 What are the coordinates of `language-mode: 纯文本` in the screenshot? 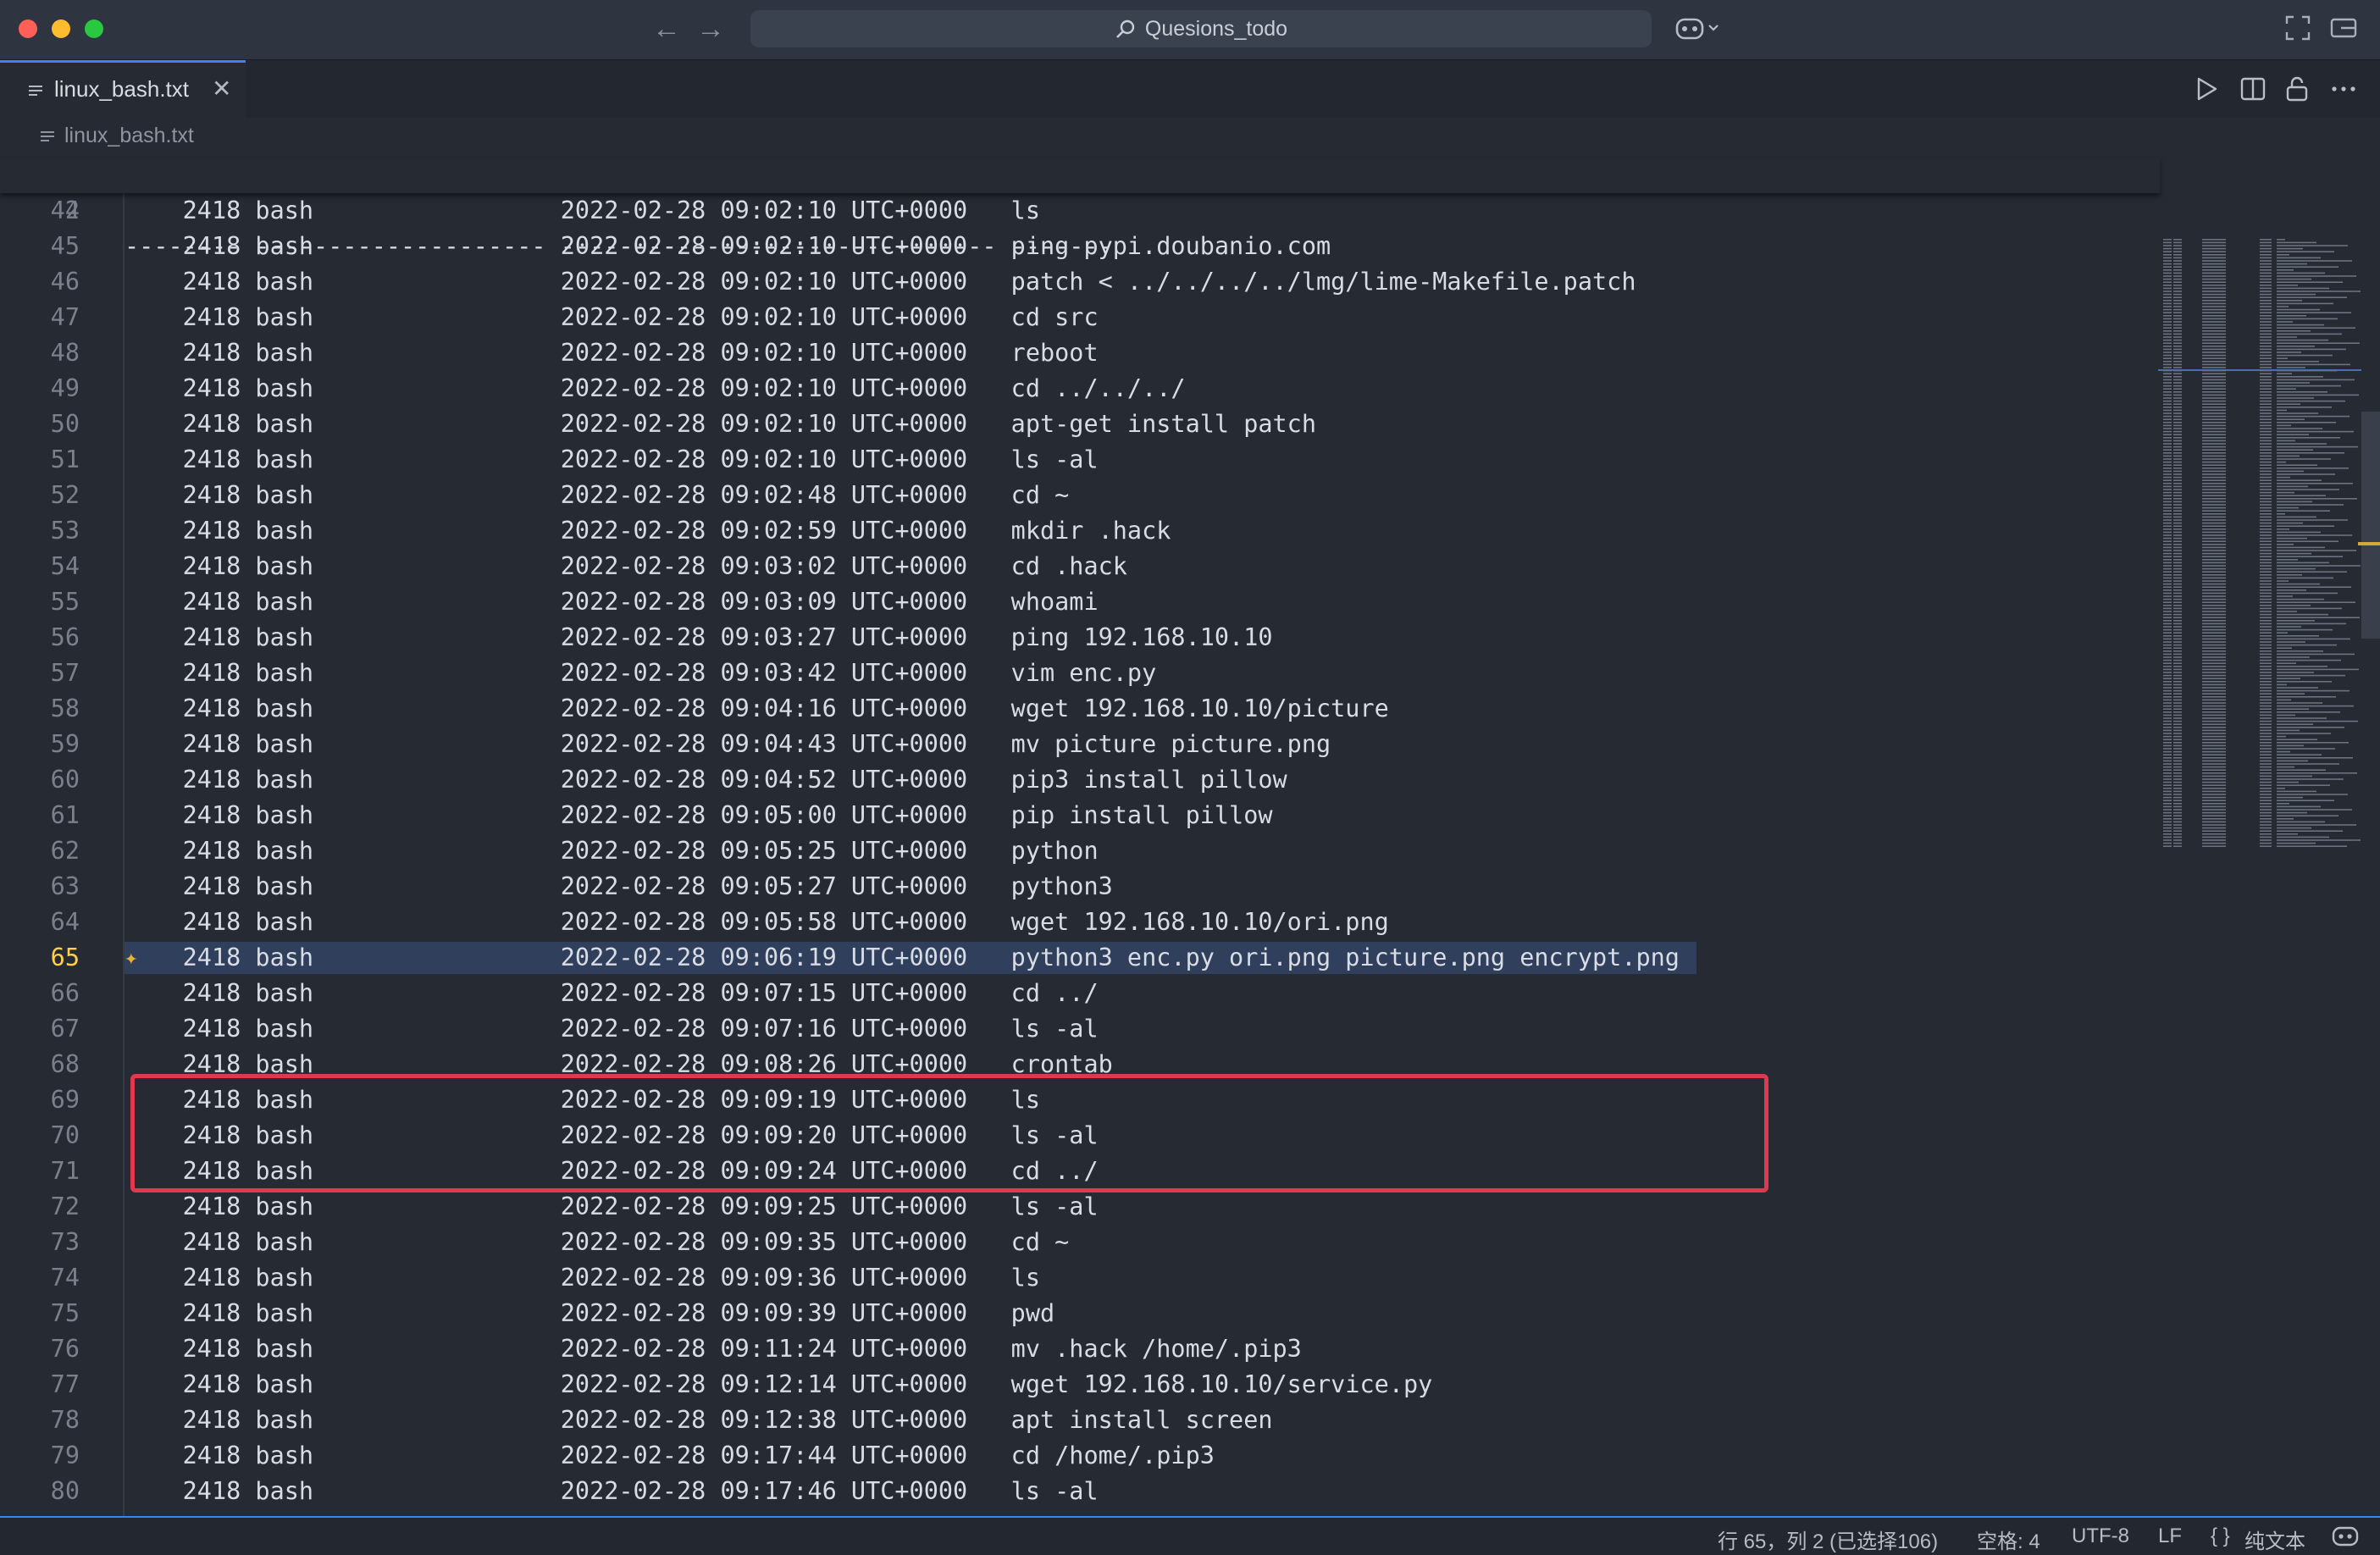 It's located at (2275, 1539).